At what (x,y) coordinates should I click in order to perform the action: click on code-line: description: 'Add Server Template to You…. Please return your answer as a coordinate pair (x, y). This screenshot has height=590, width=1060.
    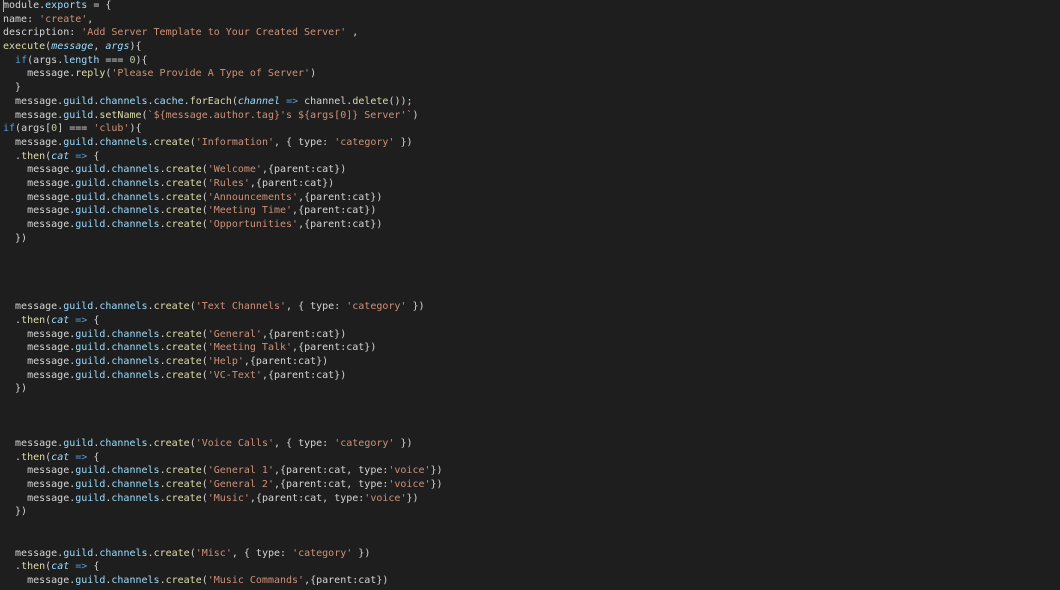
    Looking at the image, I should click on (223, 33).